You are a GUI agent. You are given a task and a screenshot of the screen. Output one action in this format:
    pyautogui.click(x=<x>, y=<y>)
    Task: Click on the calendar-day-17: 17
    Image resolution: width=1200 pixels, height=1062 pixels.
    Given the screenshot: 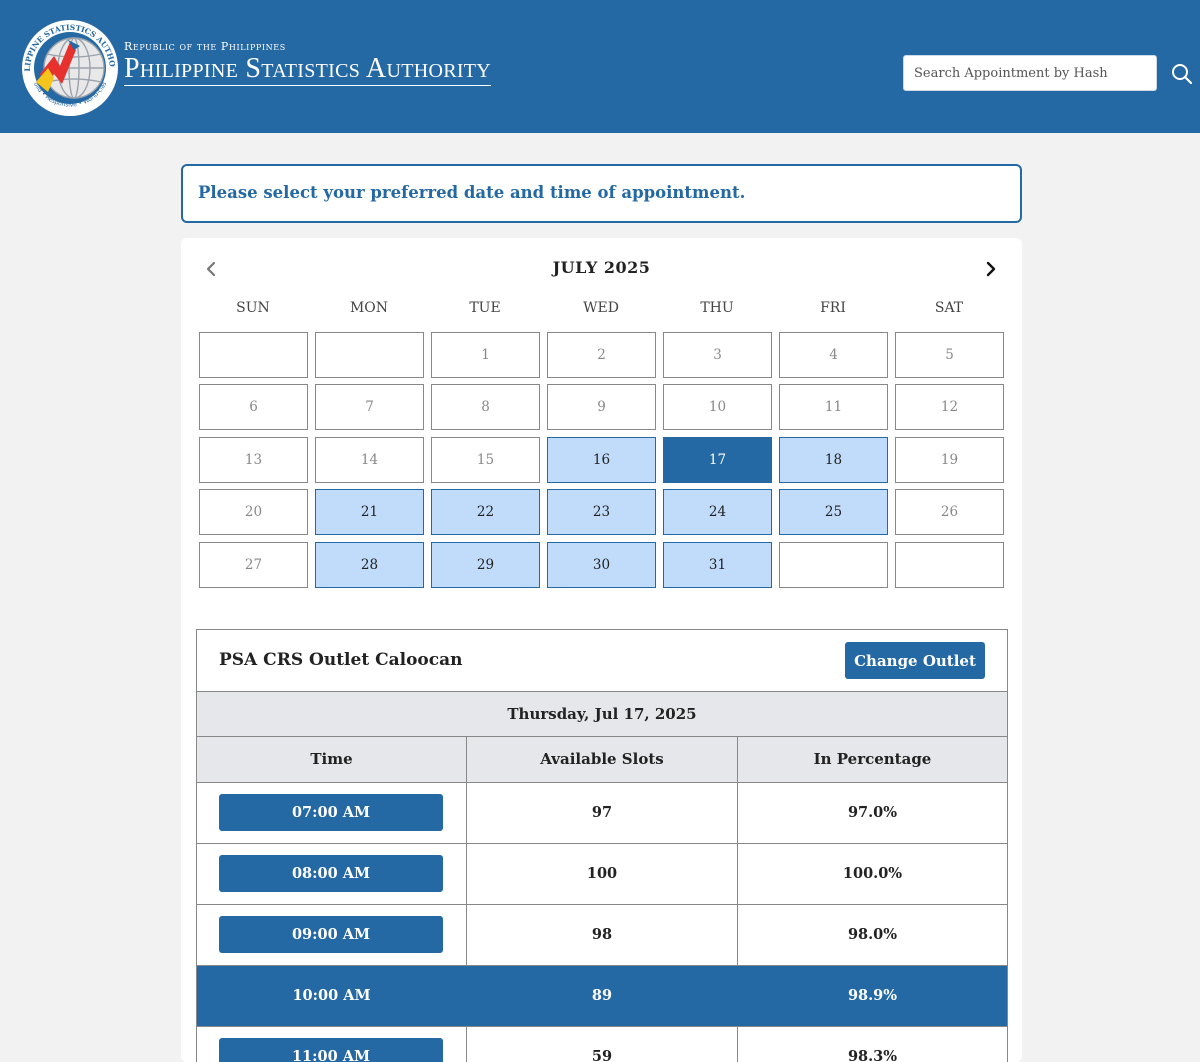 What is the action you would take?
    pyautogui.click(x=717, y=460)
    